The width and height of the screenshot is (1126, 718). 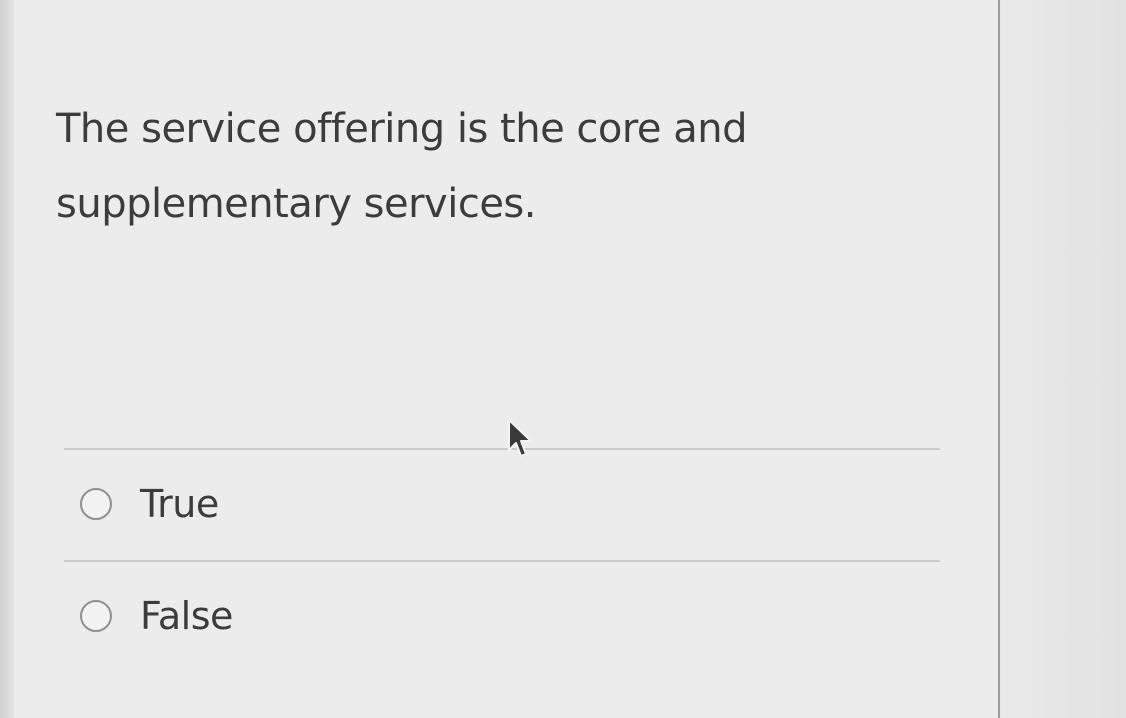 What do you see at coordinates (520, 438) in the screenshot?
I see `mouse-pointer-icon` at bounding box center [520, 438].